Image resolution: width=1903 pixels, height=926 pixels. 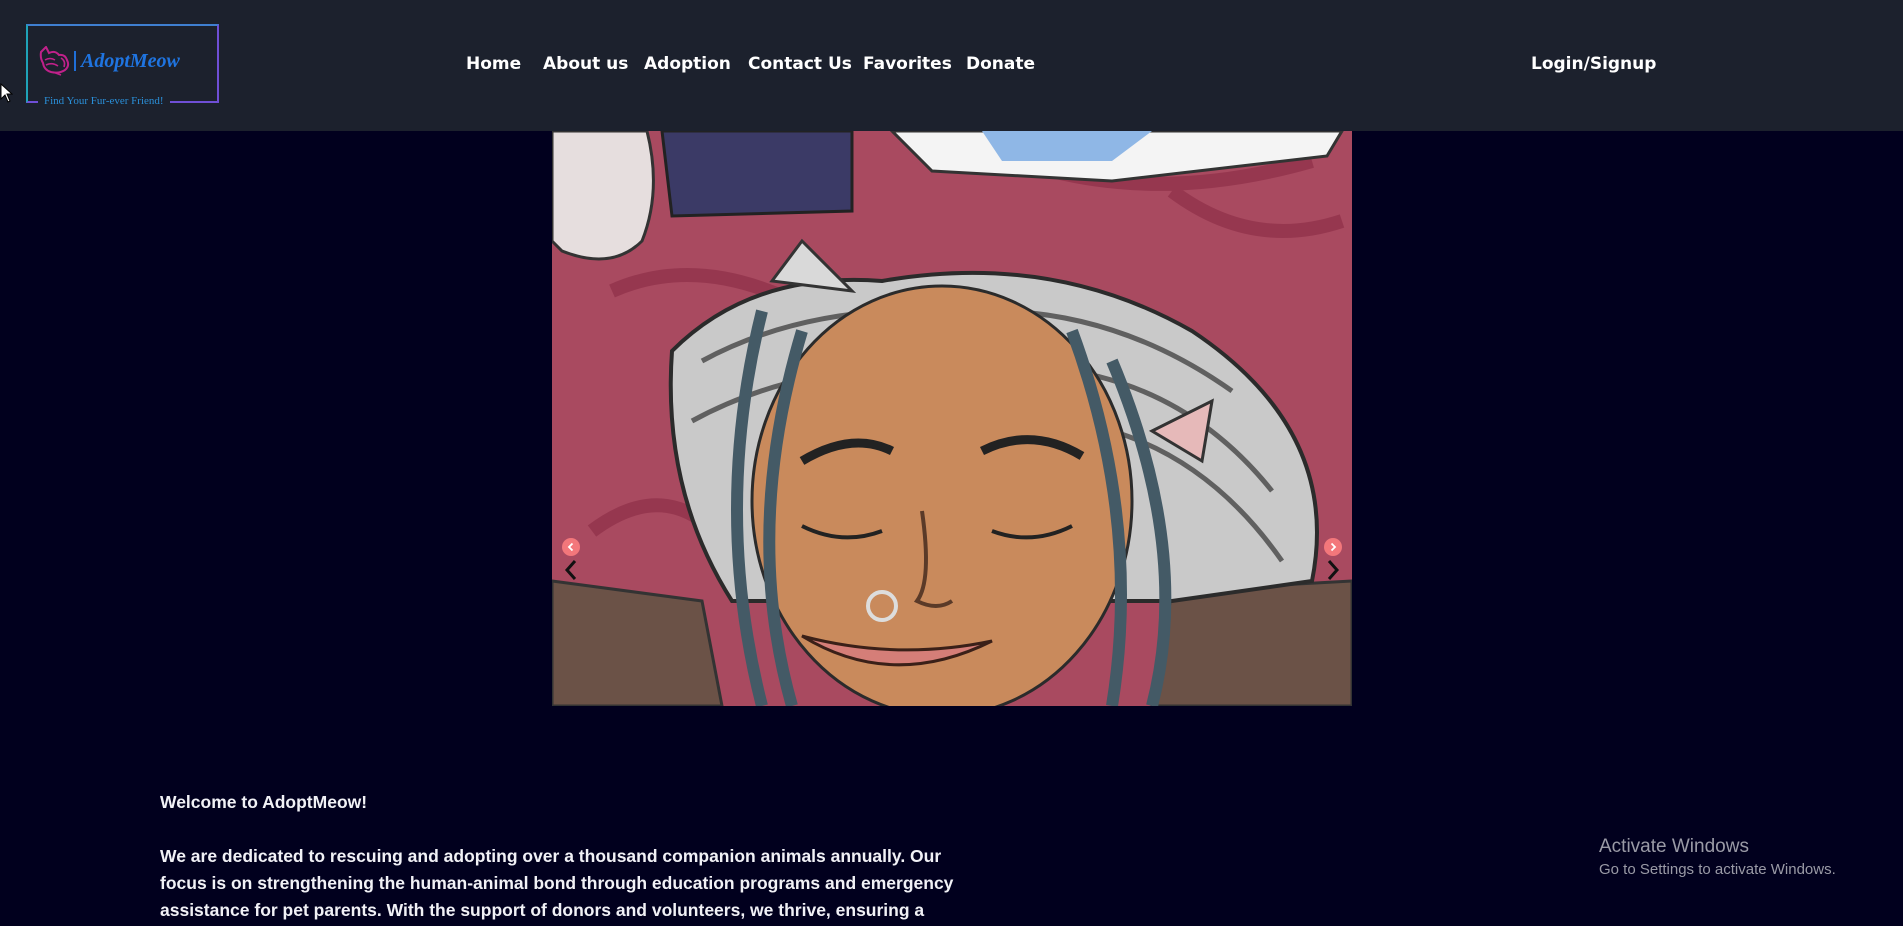 What do you see at coordinates (571, 570) in the screenshot?
I see `carousel-prev-arrow-icon` at bounding box center [571, 570].